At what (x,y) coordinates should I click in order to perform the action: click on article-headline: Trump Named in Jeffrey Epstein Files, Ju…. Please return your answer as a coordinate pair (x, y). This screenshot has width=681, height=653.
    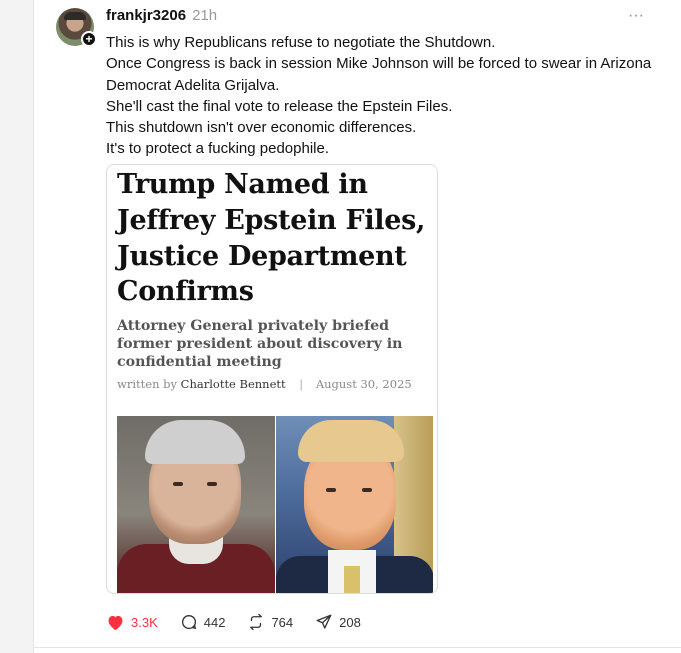
    Looking at the image, I should click on (277, 238).